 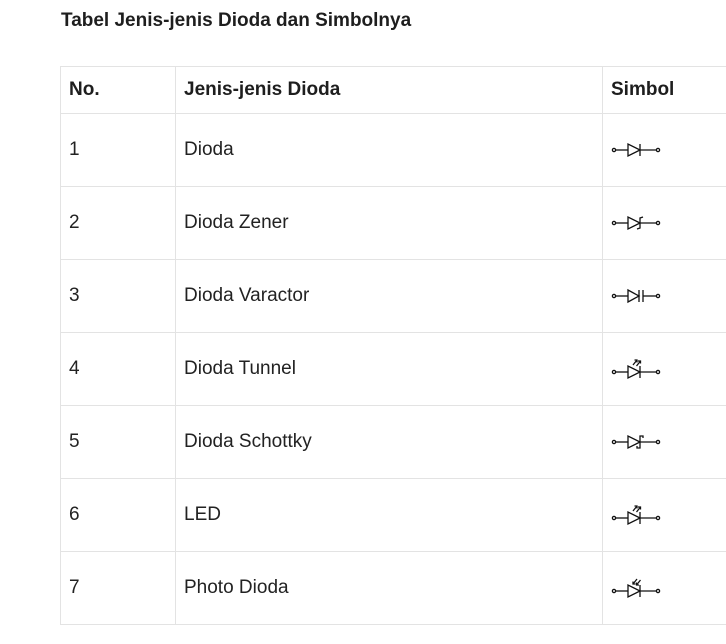 I want to click on table-row: 5 Dioda Schottky, so click(x=393, y=442).